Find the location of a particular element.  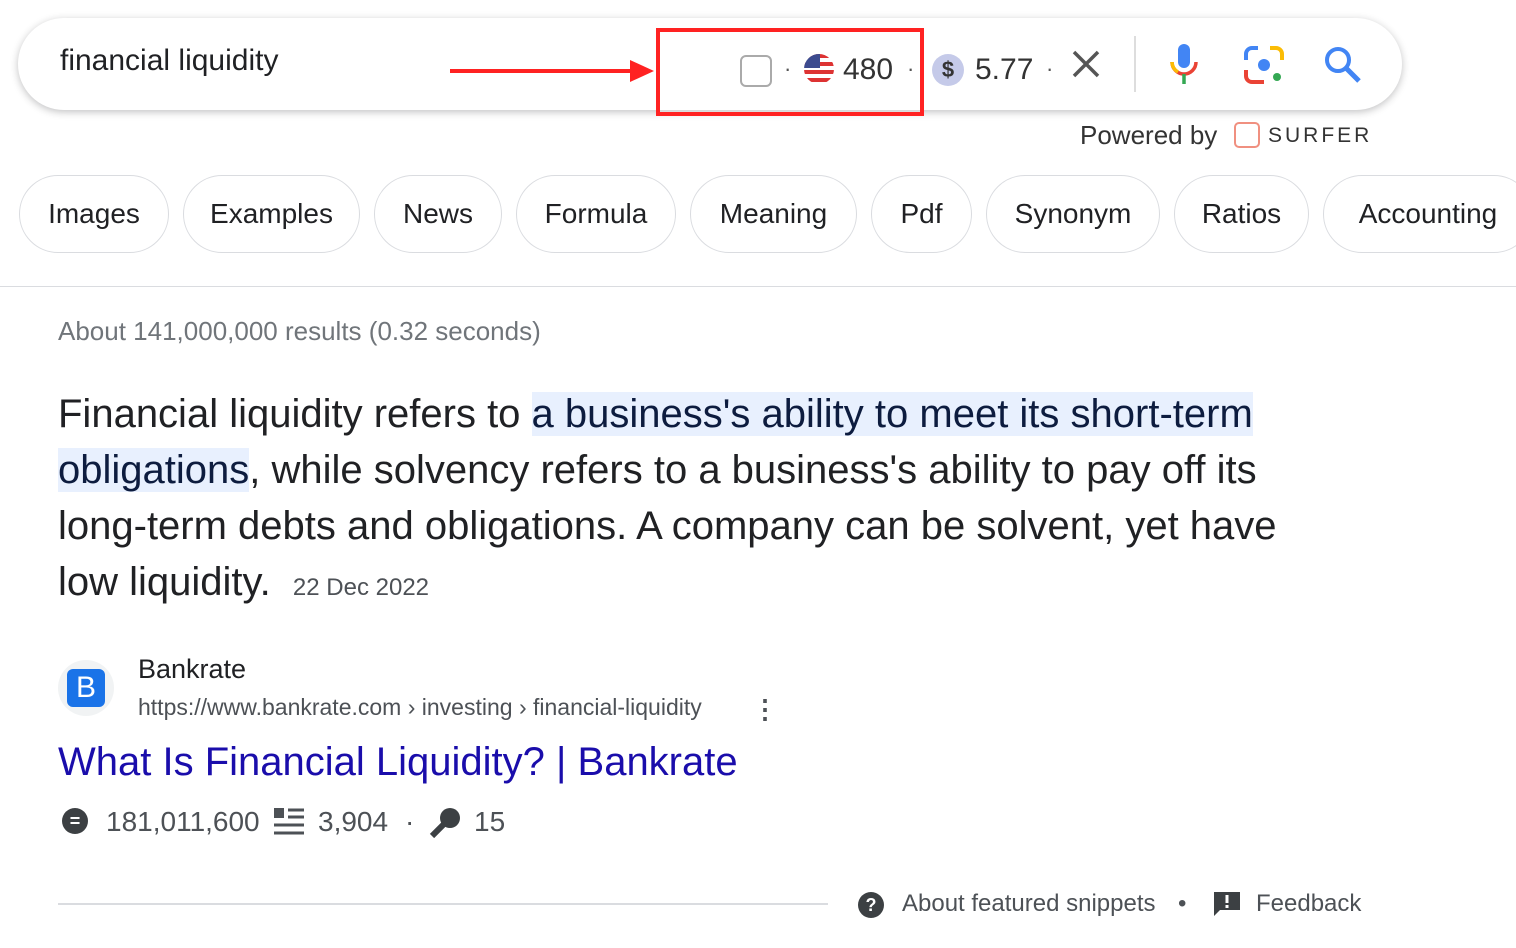

annotation-arrow is located at coordinates (552, 71).